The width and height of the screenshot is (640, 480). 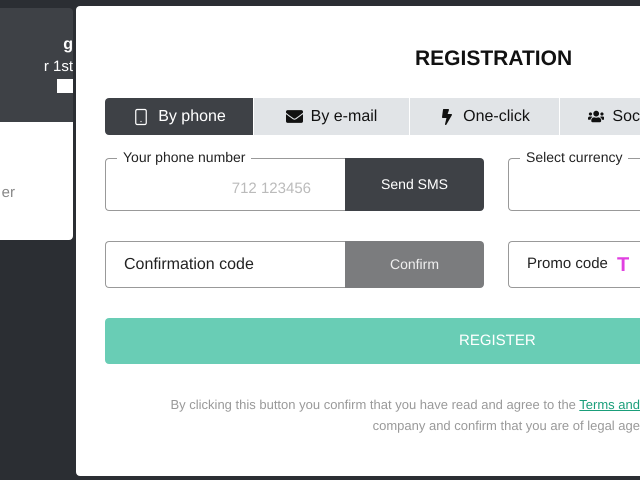 What do you see at coordinates (414, 184) in the screenshot?
I see `send-sms-button: Send SMS` at bounding box center [414, 184].